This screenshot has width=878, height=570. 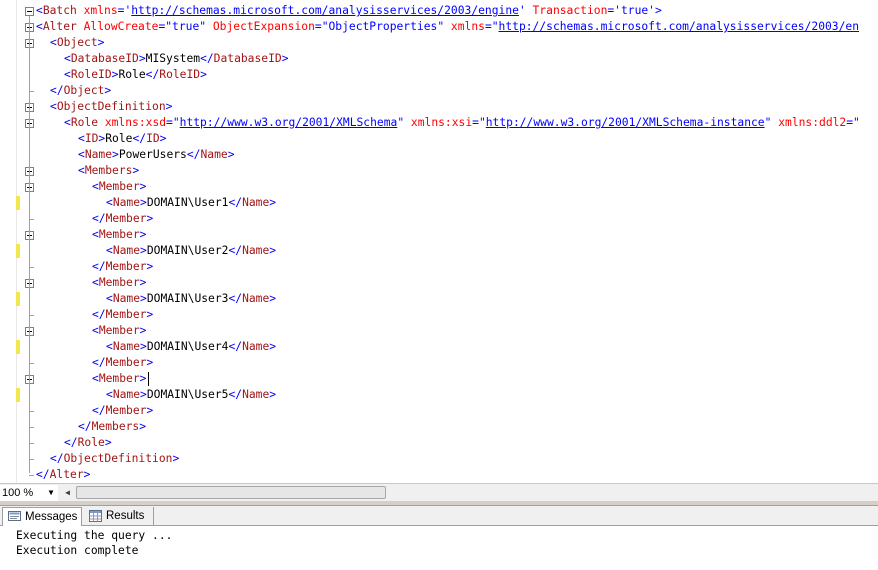 What do you see at coordinates (187, 346) in the screenshot?
I see `xml-token: DOMAIN\User4` at bounding box center [187, 346].